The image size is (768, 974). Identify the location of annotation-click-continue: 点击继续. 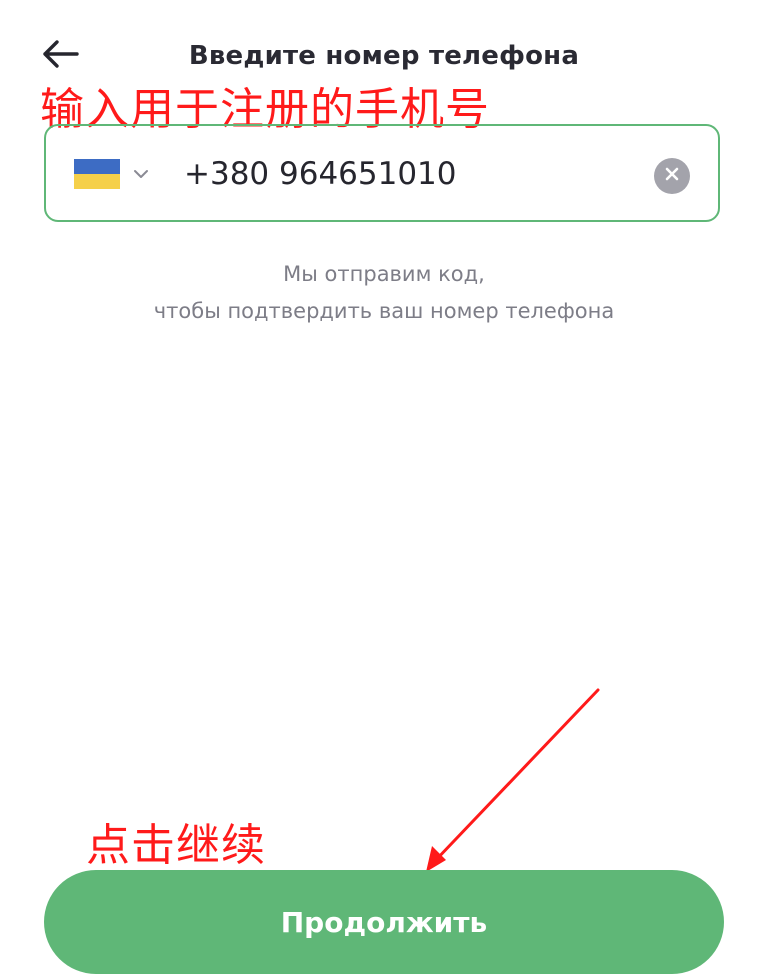
(176, 845).